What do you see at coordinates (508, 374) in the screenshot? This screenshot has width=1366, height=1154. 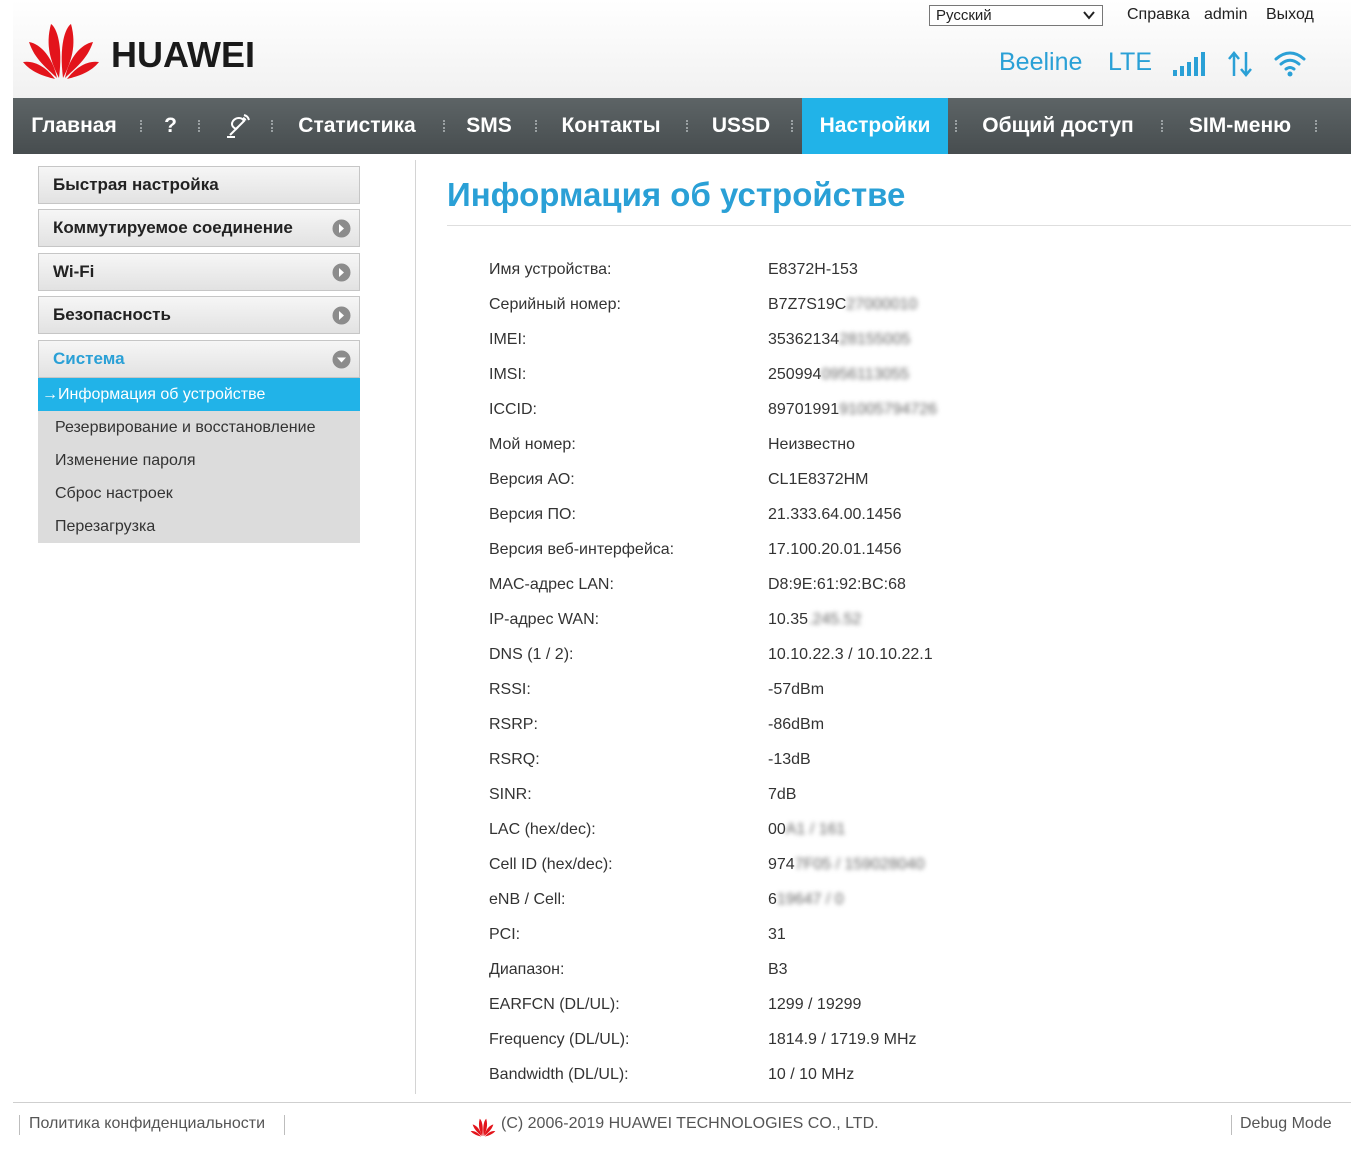 I see `info-label: IMSI:` at bounding box center [508, 374].